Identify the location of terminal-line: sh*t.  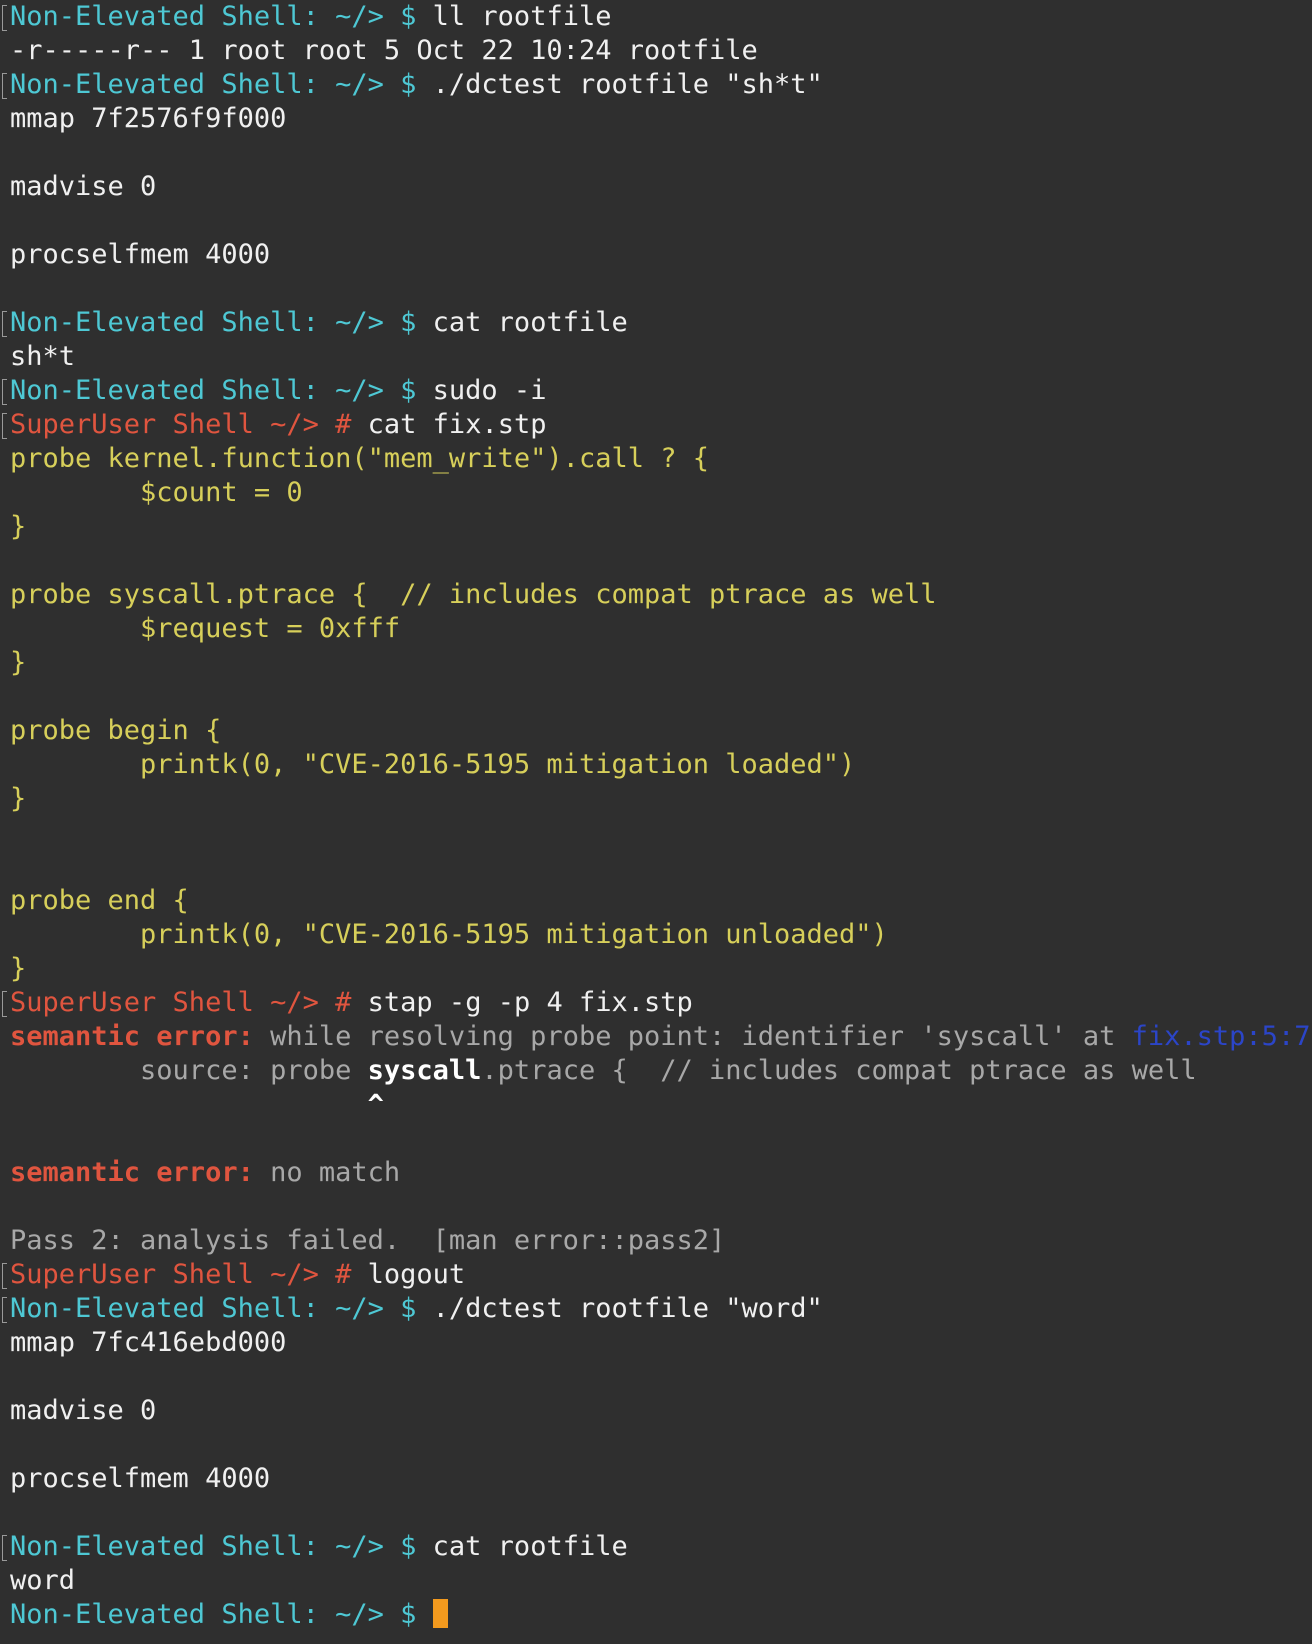
(661, 357).